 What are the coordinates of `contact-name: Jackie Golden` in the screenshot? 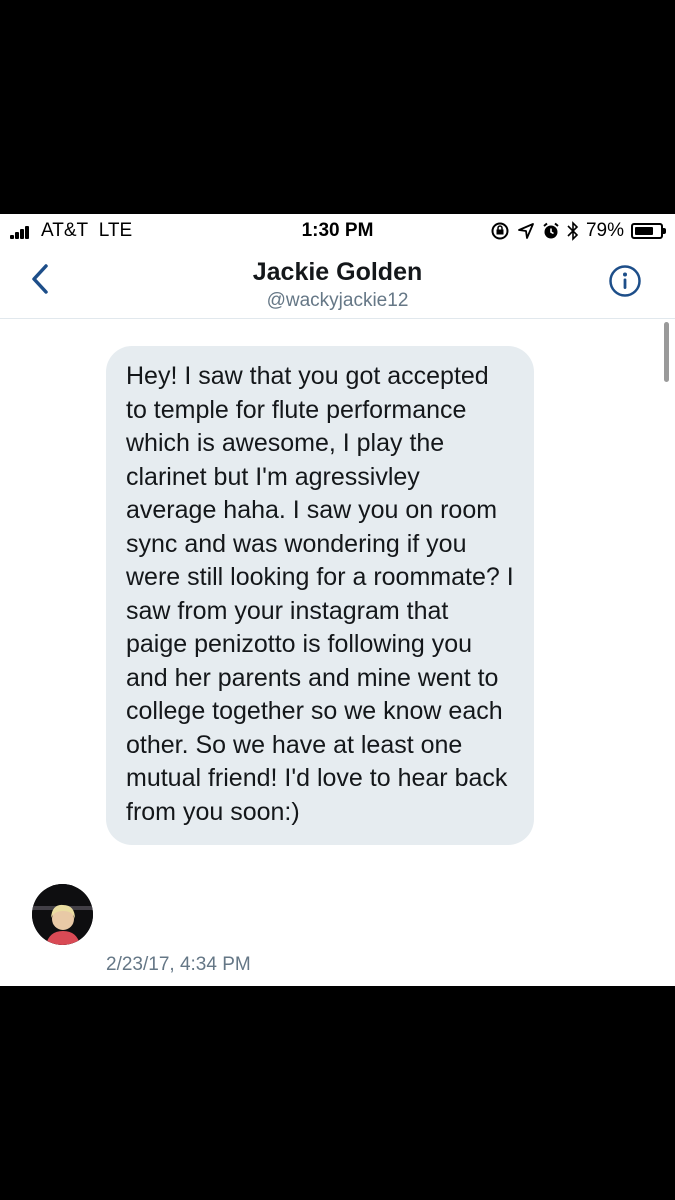 It's located at (337, 272).